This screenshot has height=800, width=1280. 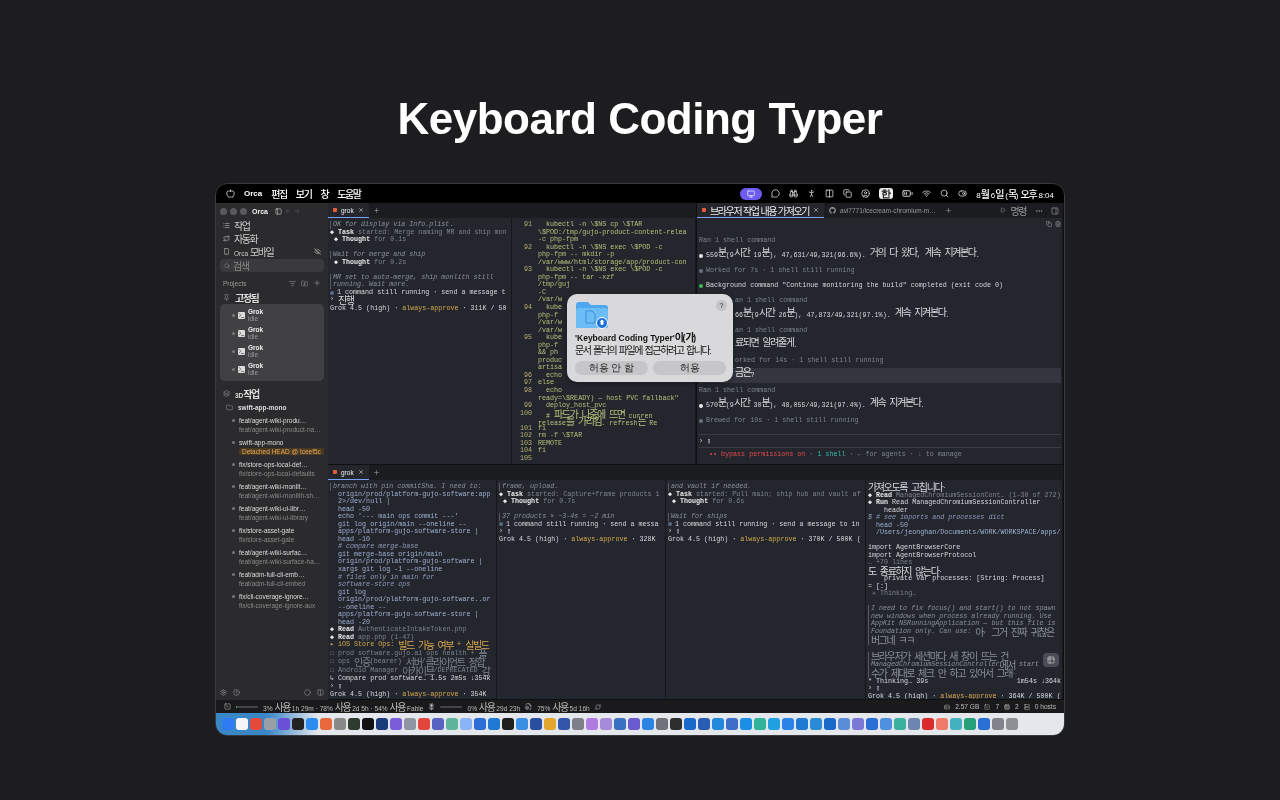 I want to click on tasks-icon, so click(x=226, y=225).